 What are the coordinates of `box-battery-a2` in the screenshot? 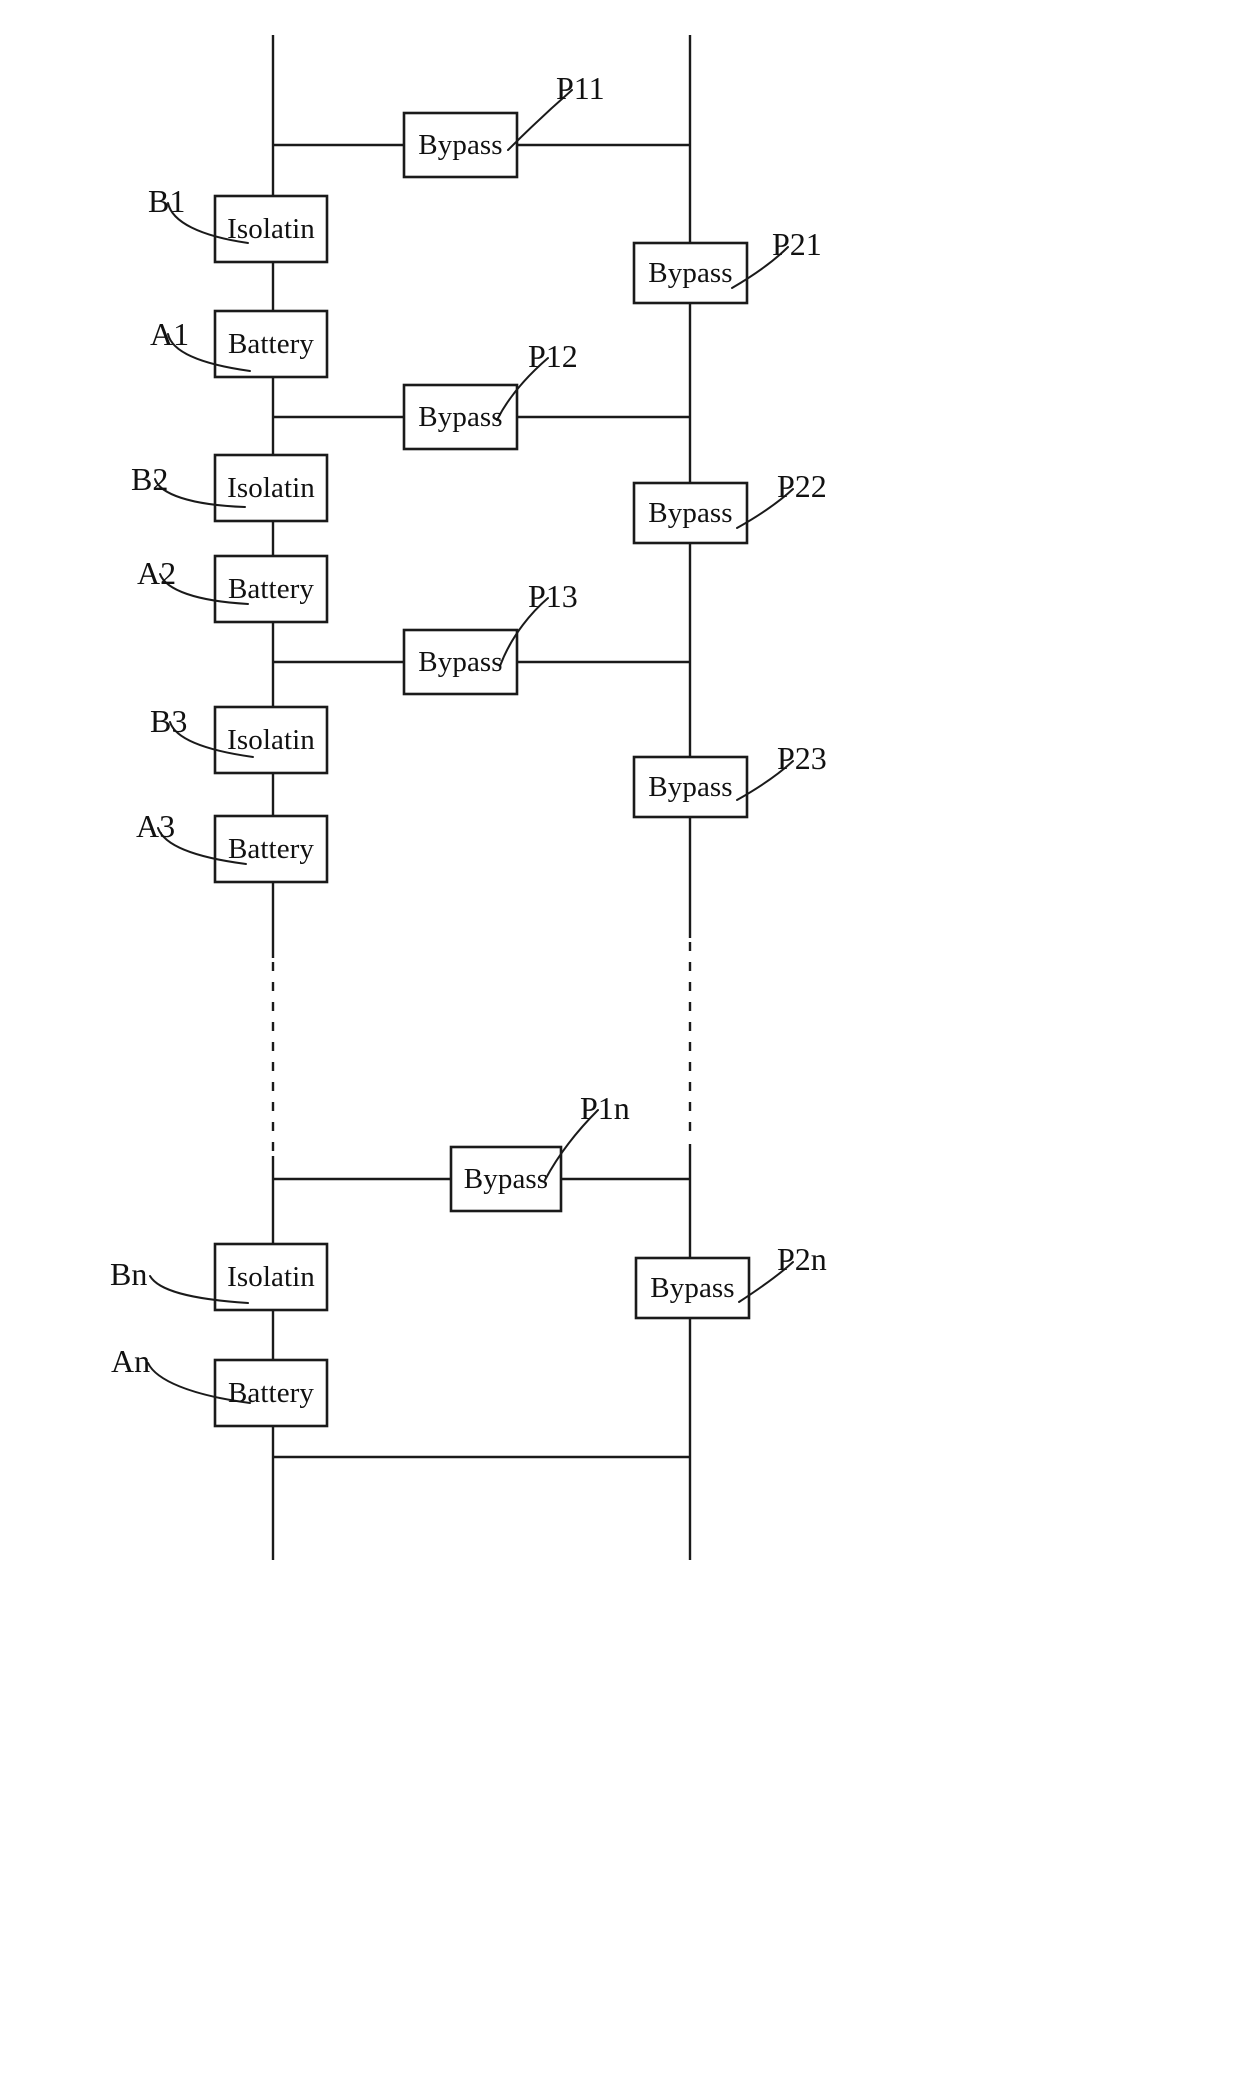 It's located at (271, 589).